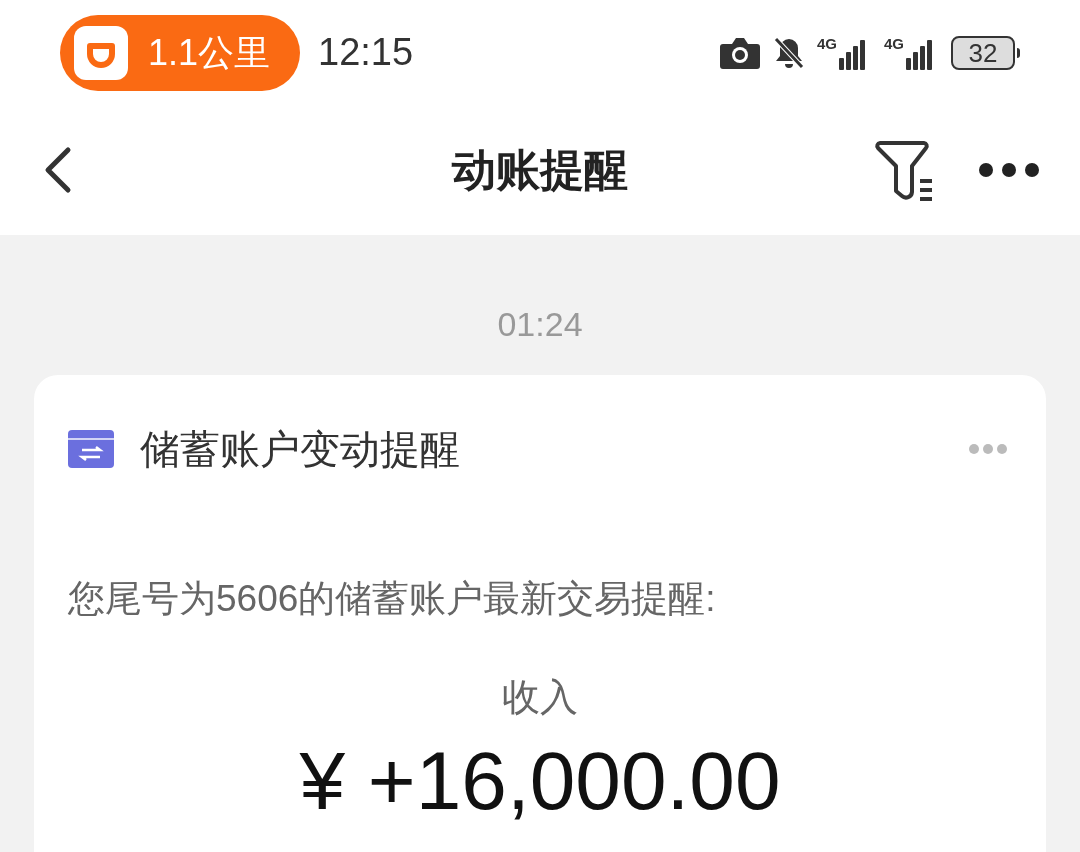  Describe the element at coordinates (540, 324) in the screenshot. I see `message-time: 01:24` at that location.